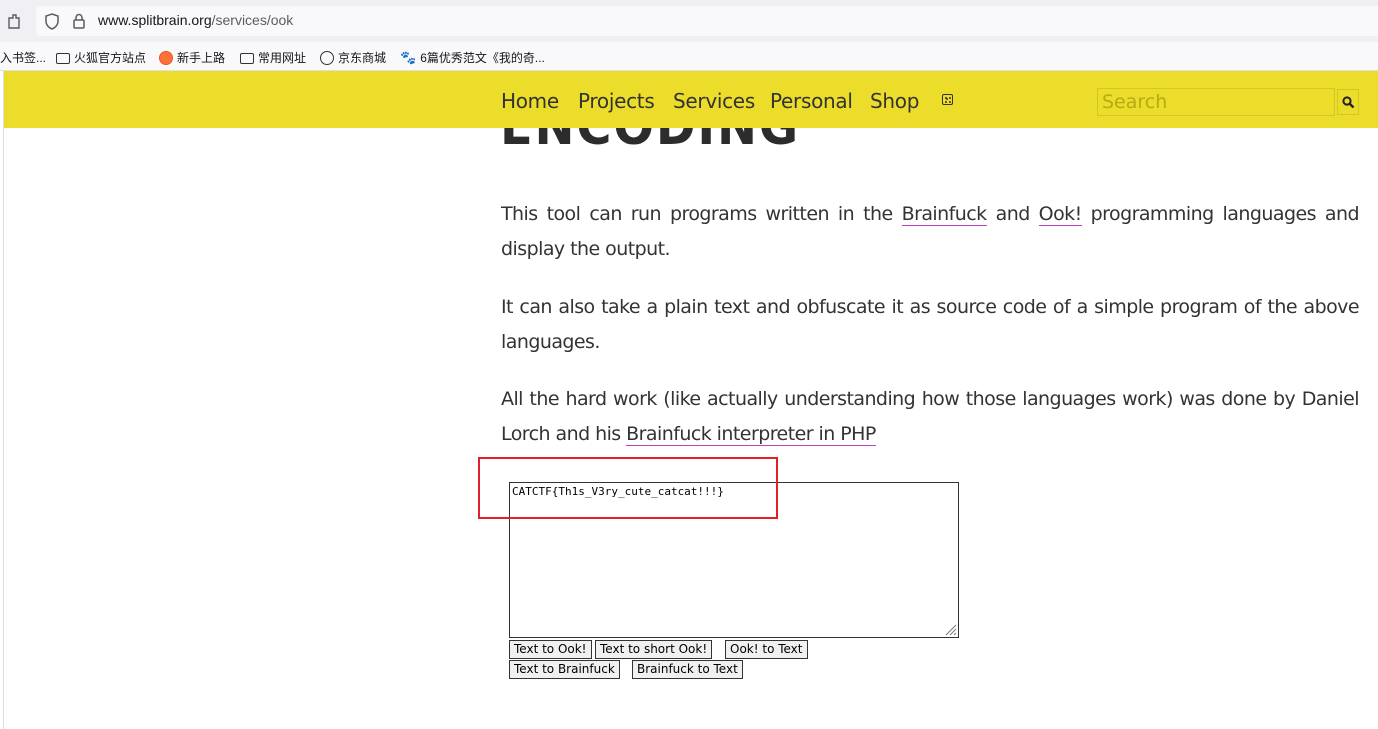 The image size is (1378, 729). Describe the element at coordinates (650, 140) in the screenshot. I see `page-title-text: ENCODING` at that location.